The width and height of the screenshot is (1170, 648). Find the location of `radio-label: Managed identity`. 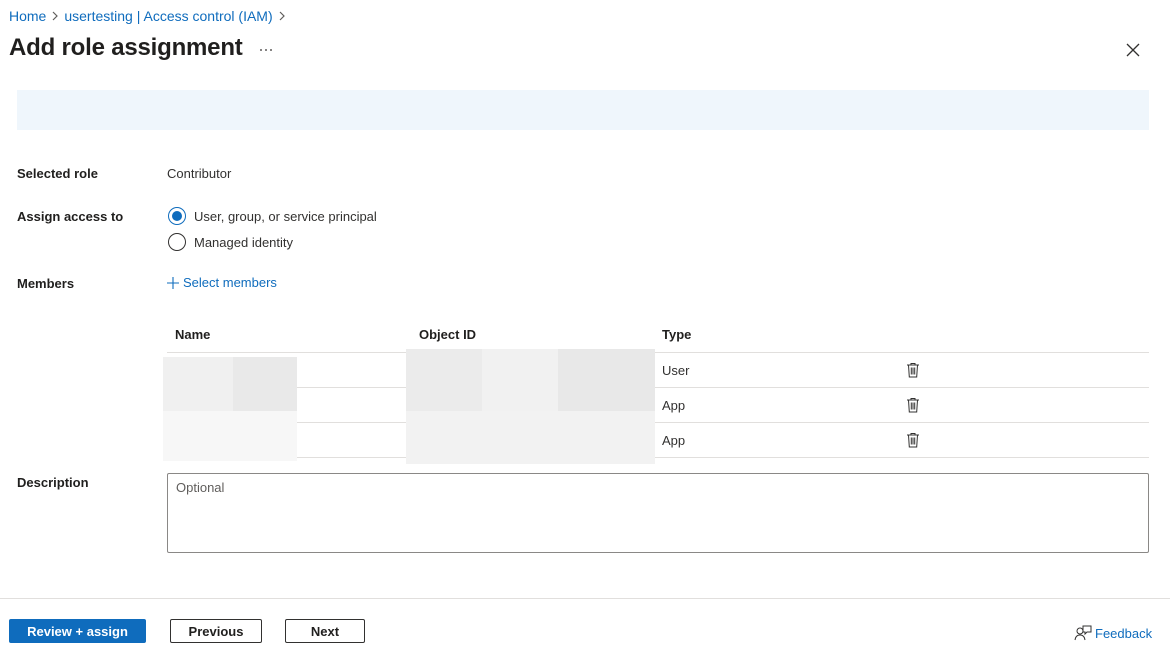

radio-label: Managed identity is located at coordinates (244, 242).